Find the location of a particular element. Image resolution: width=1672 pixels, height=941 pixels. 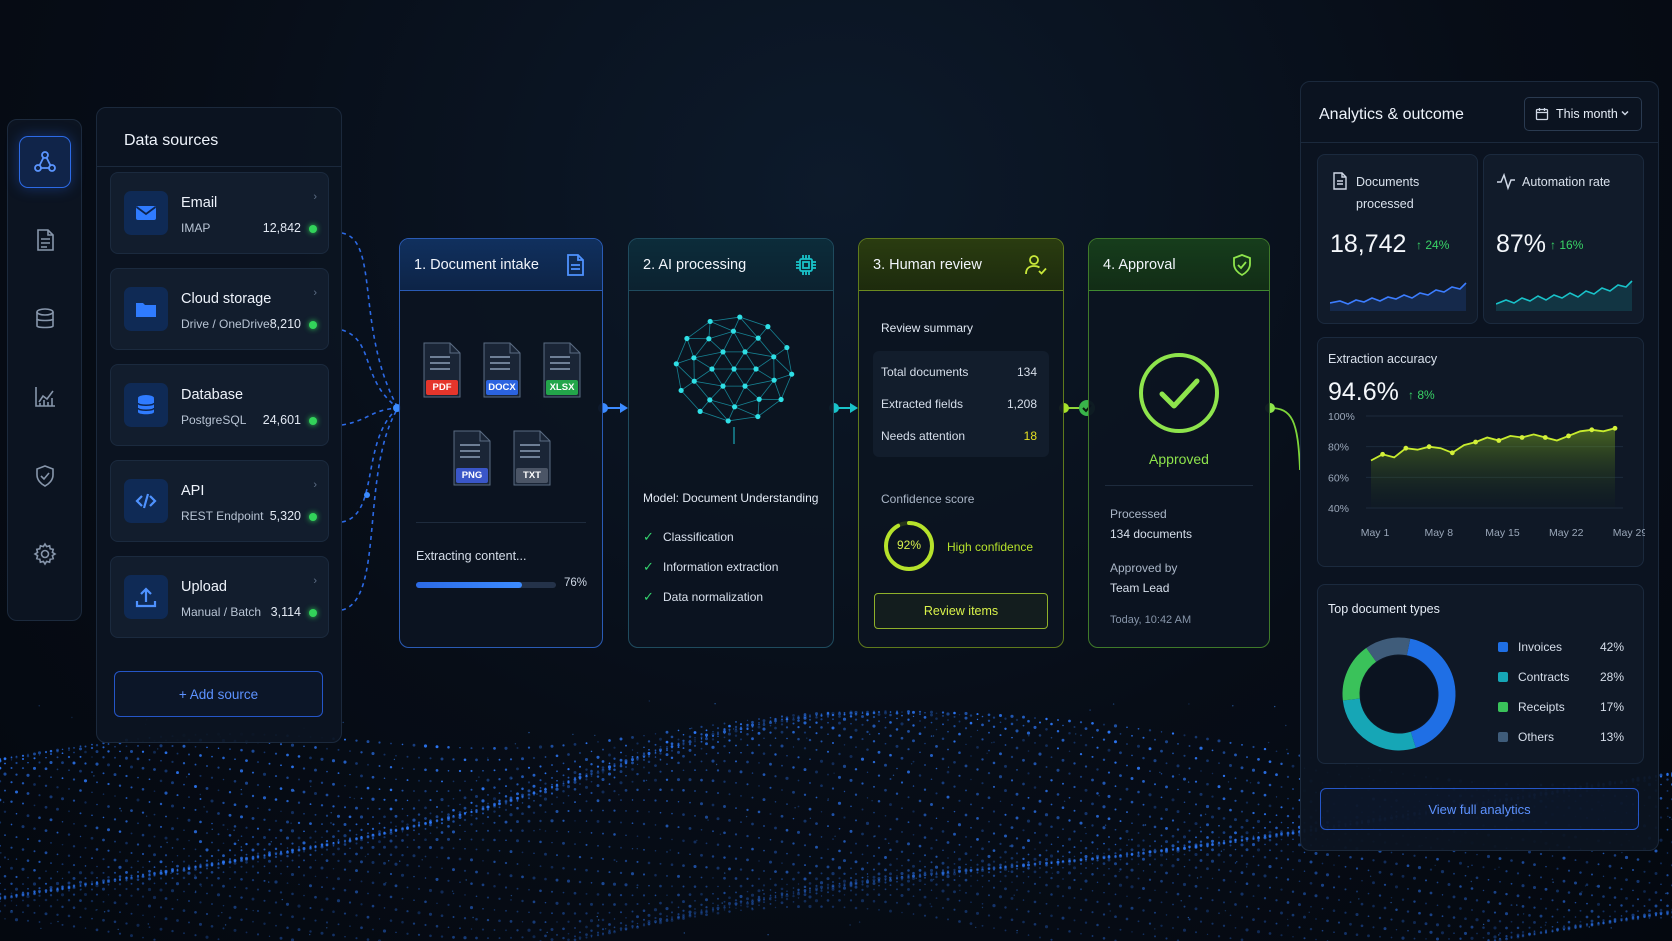

source-icon-wrap is located at coordinates (146, 309).